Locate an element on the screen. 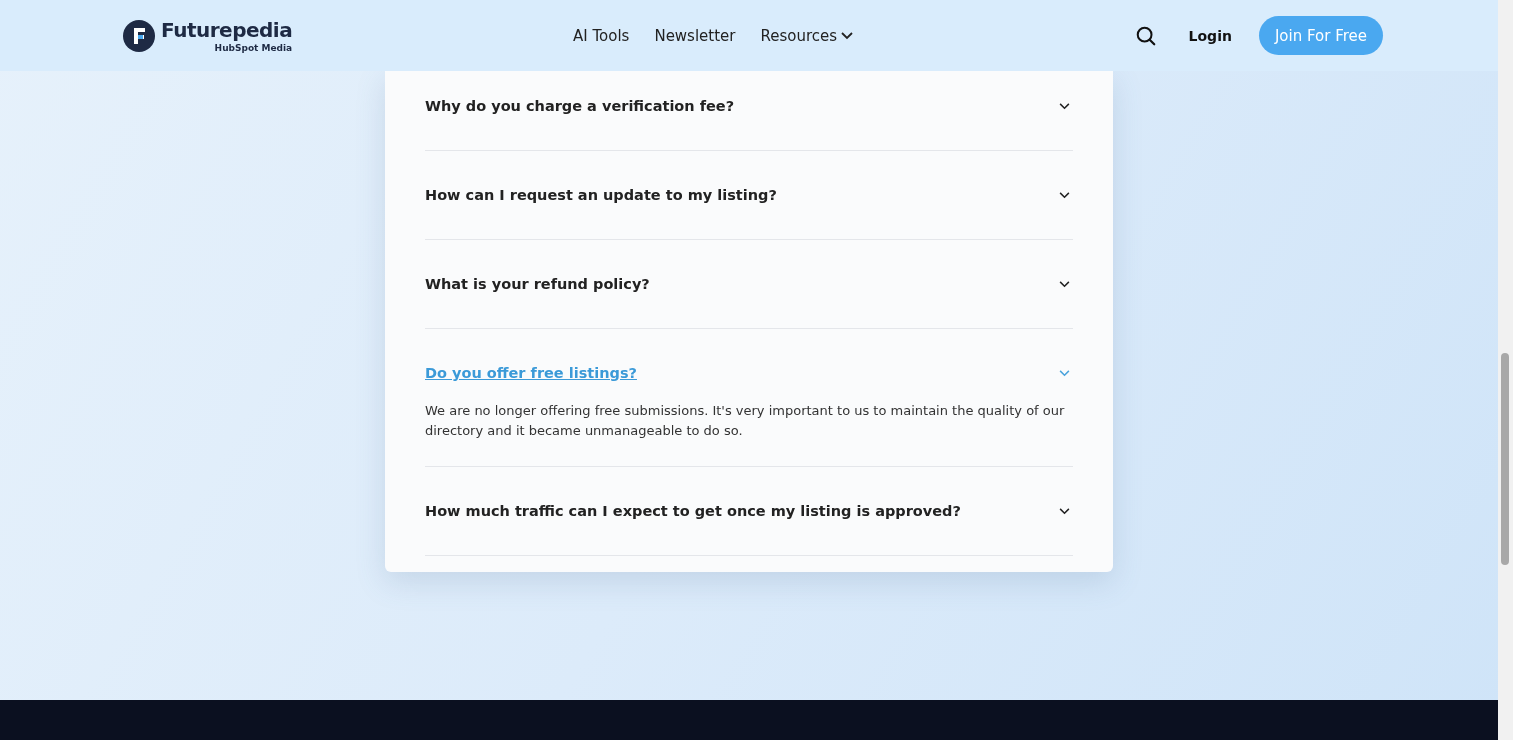 Image resolution: width=1513 pixels, height=740 pixels. faq-question: How much traffic can I expect to get once my listing is approved? is located at coordinates (693, 511).